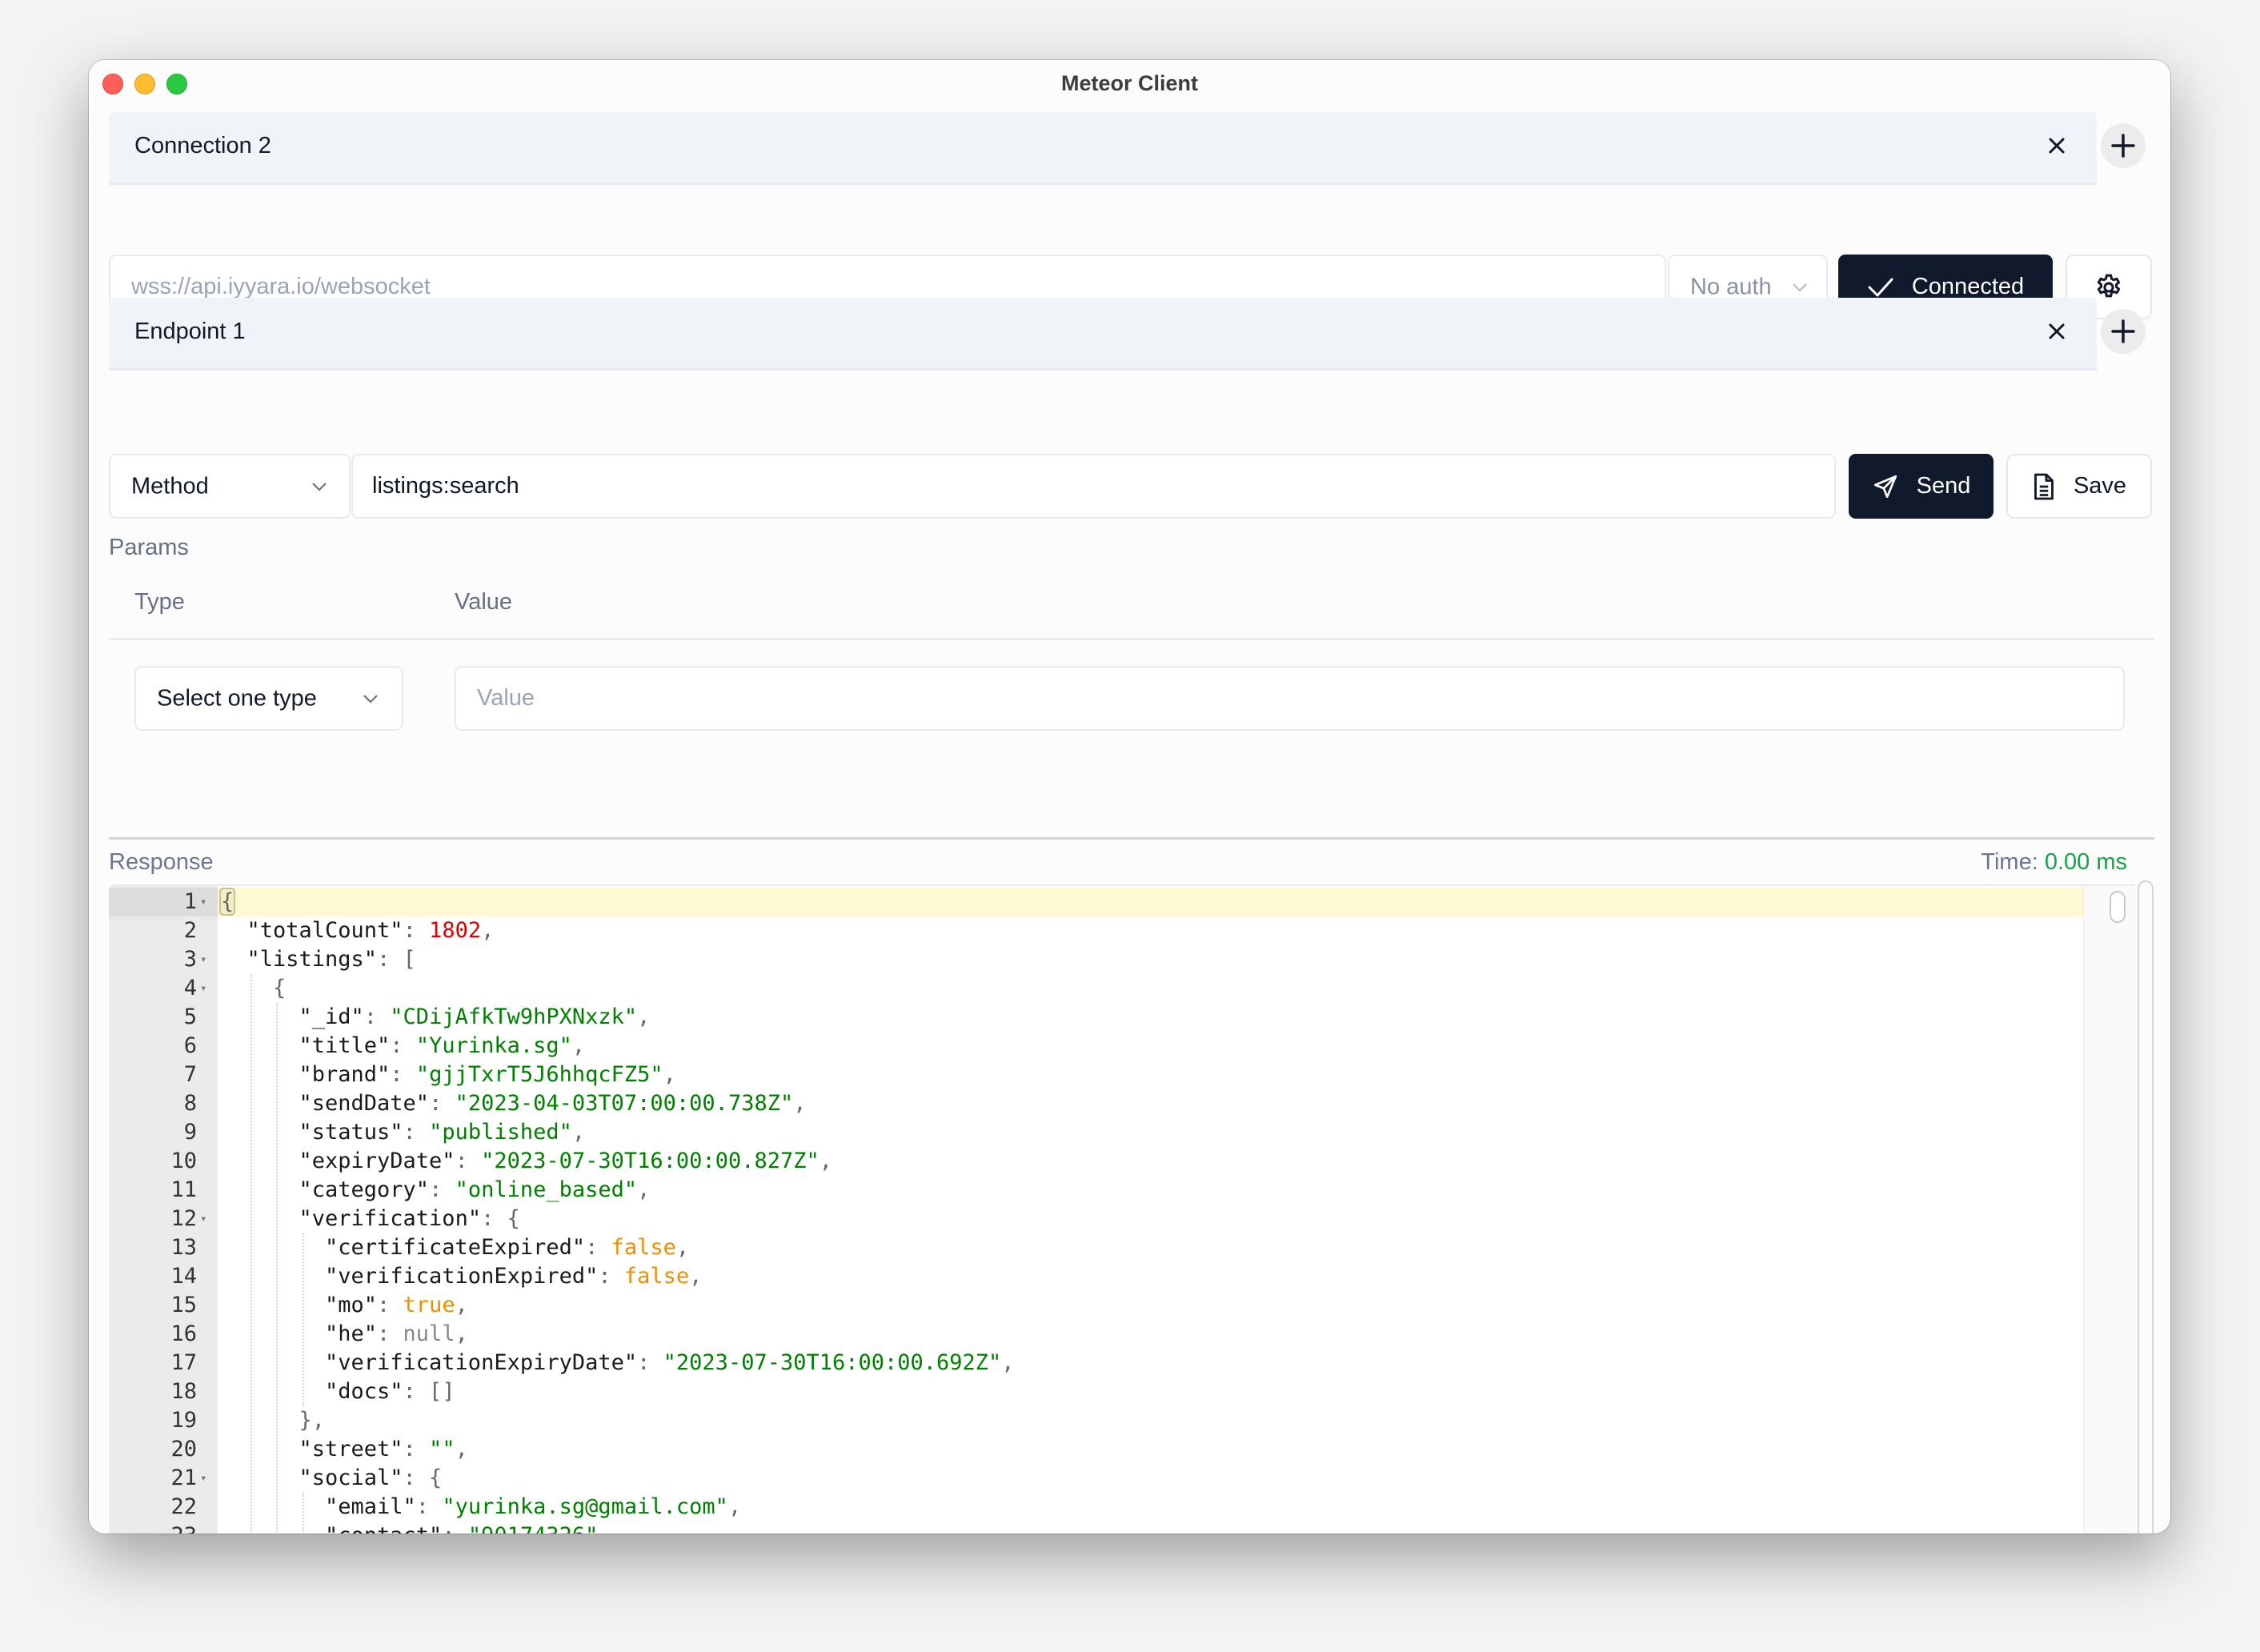 The width and height of the screenshot is (2260, 1652). What do you see at coordinates (159, 602) in the screenshot?
I see `params-header-type: Type` at bounding box center [159, 602].